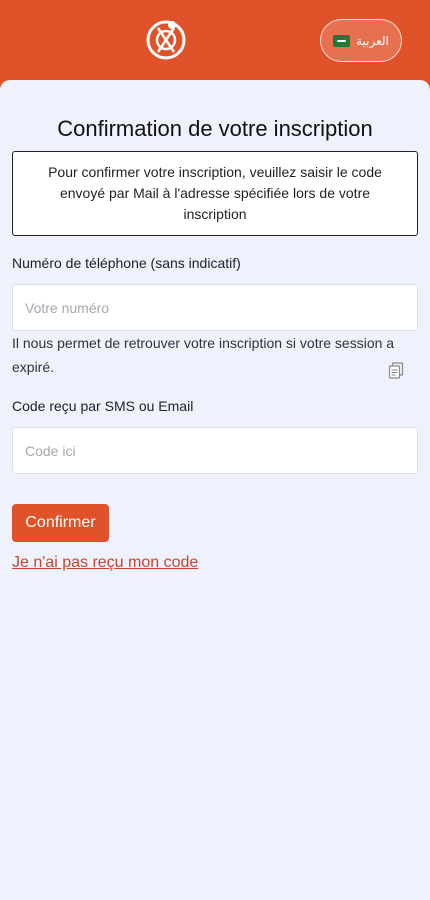  Describe the element at coordinates (166, 40) in the screenshot. I see `brand-logo` at that location.